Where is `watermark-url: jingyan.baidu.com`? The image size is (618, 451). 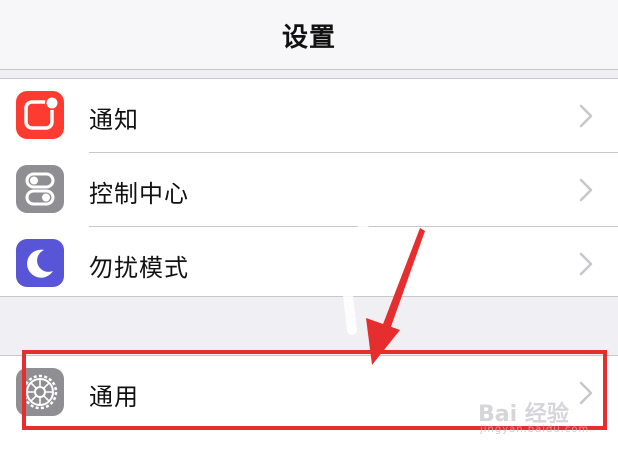 watermark-url: jingyan.baidu.com is located at coordinates (535, 429).